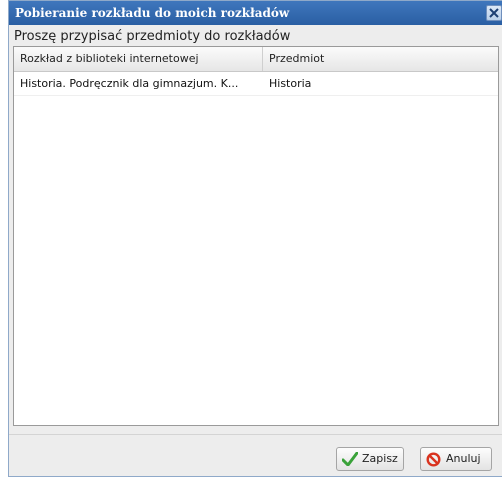 Image resolution: width=502 pixels, height=483 pixels. I want to click on dialog-titlebar: Pobieranie rozkładu do moich rozkładów, so click(255, 13).